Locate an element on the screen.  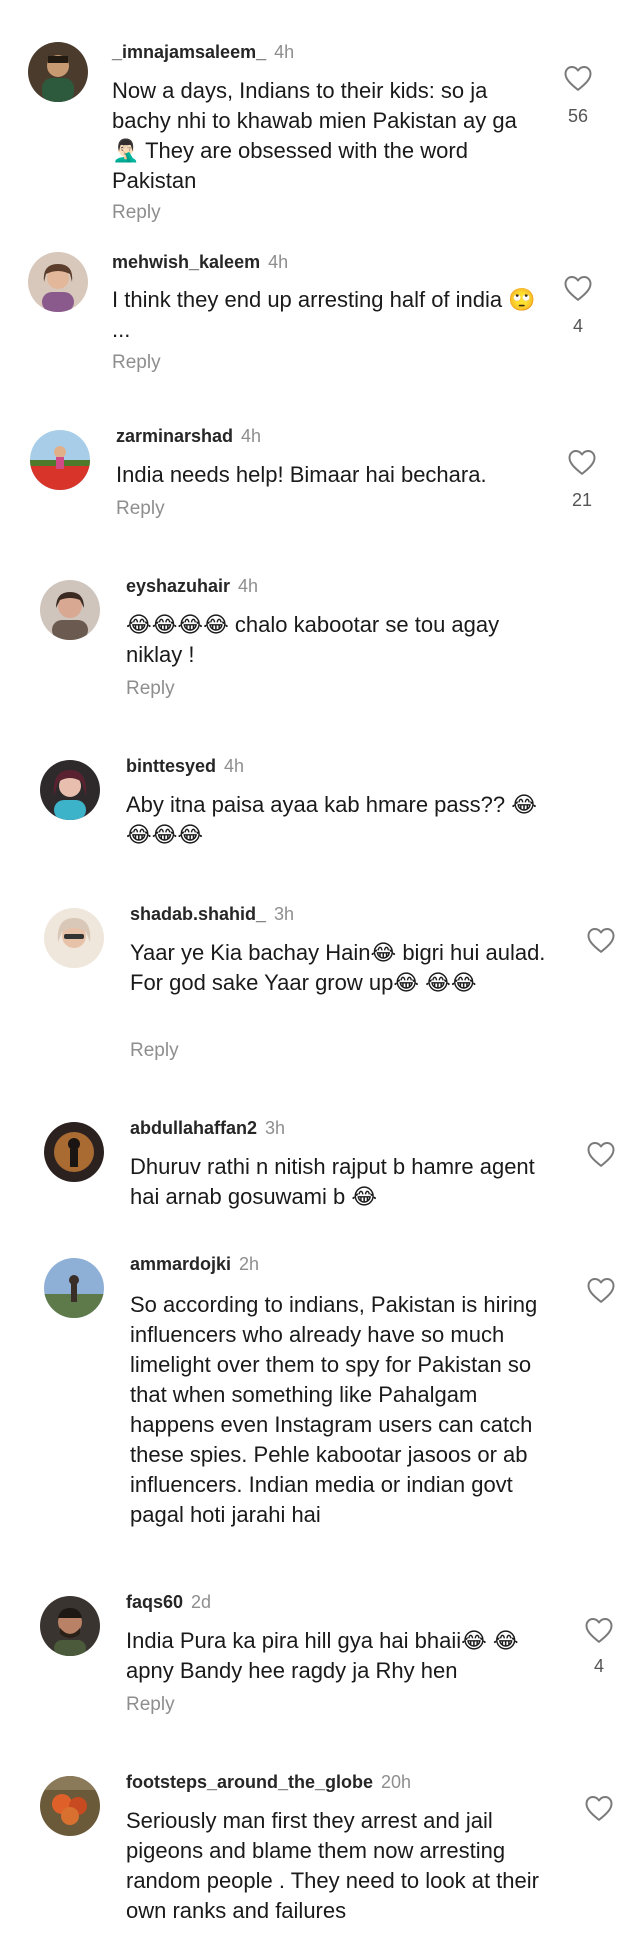
username-link: eyshazuhair is located at coordinates (178, 586).